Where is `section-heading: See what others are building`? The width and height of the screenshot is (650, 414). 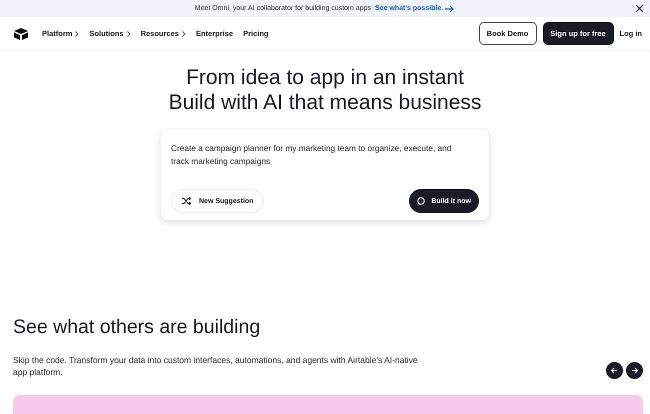 section-heading: See what others are building is located at coordinates (137, 327).